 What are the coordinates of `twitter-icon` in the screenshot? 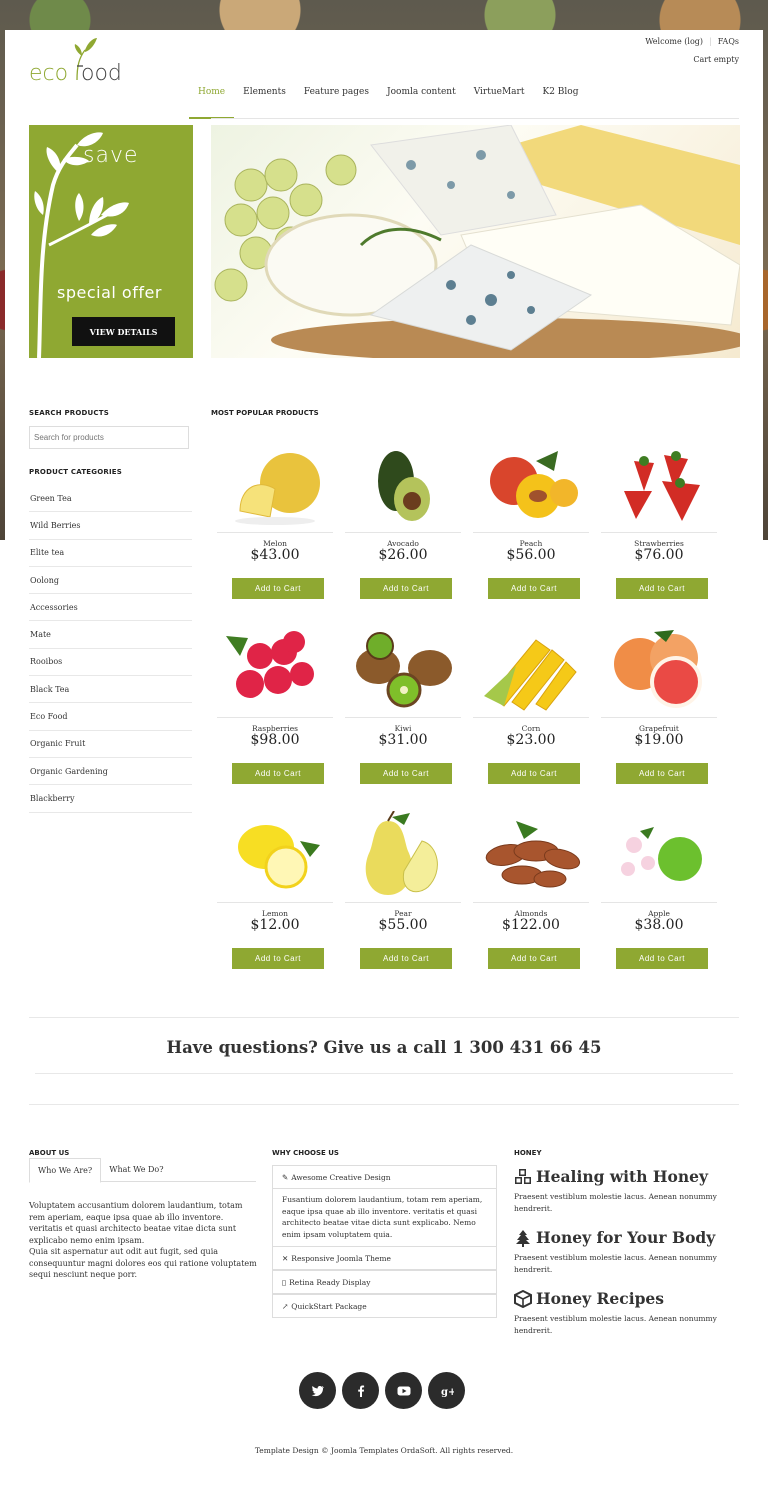 It's located at (317, 1390).